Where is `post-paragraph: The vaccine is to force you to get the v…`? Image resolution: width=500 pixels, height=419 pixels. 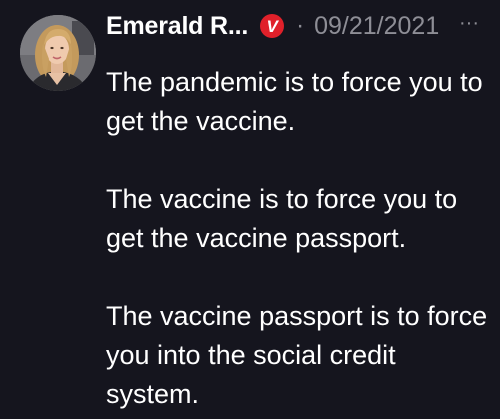 post-paragraph: The vaccine is to force you to get the v… is located at coordinates (282, 218).